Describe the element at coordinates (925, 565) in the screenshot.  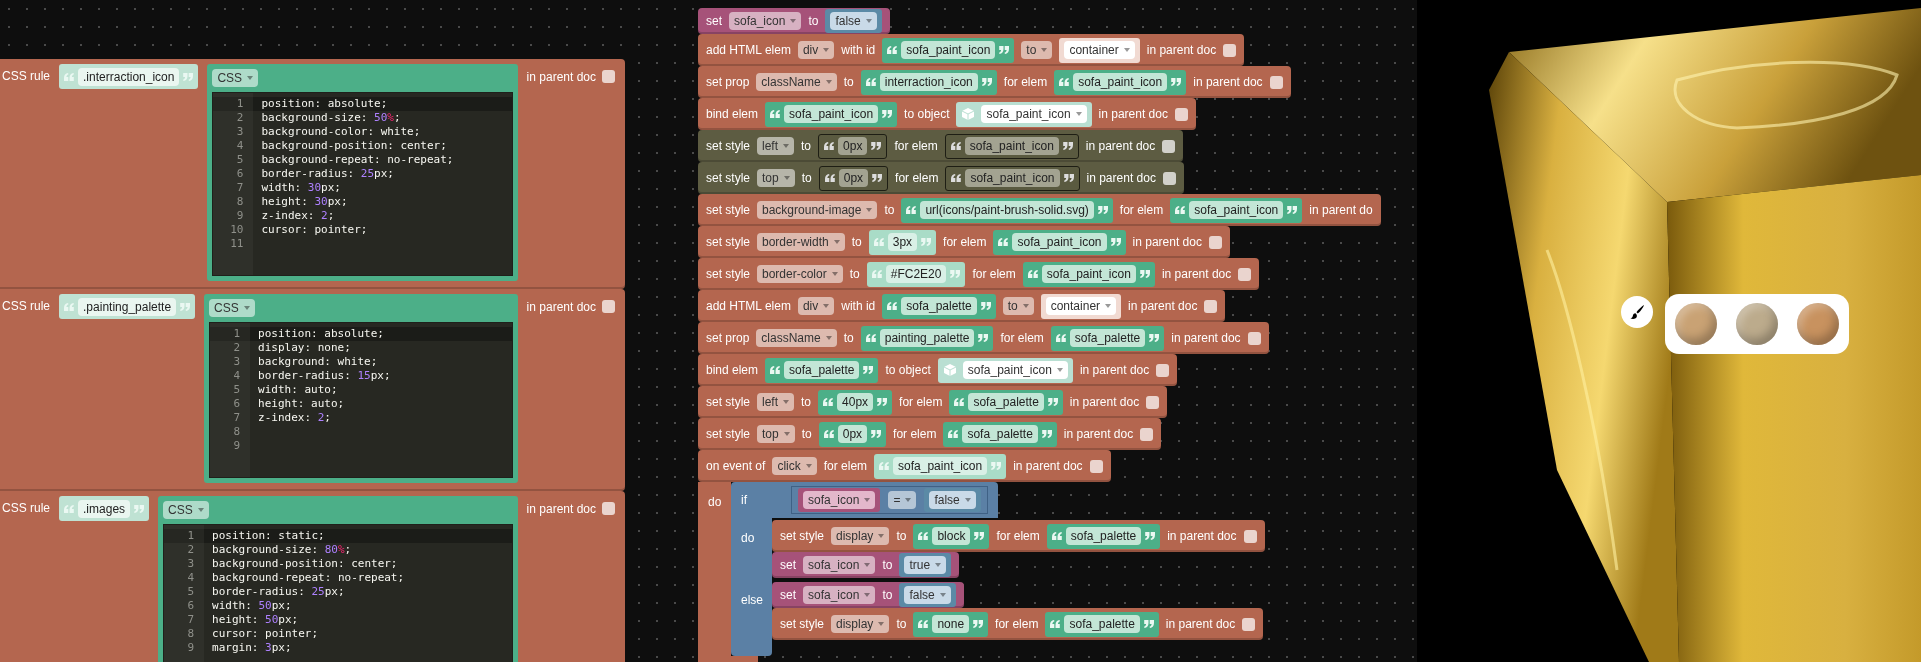
I see `dropdown: true` at that location.